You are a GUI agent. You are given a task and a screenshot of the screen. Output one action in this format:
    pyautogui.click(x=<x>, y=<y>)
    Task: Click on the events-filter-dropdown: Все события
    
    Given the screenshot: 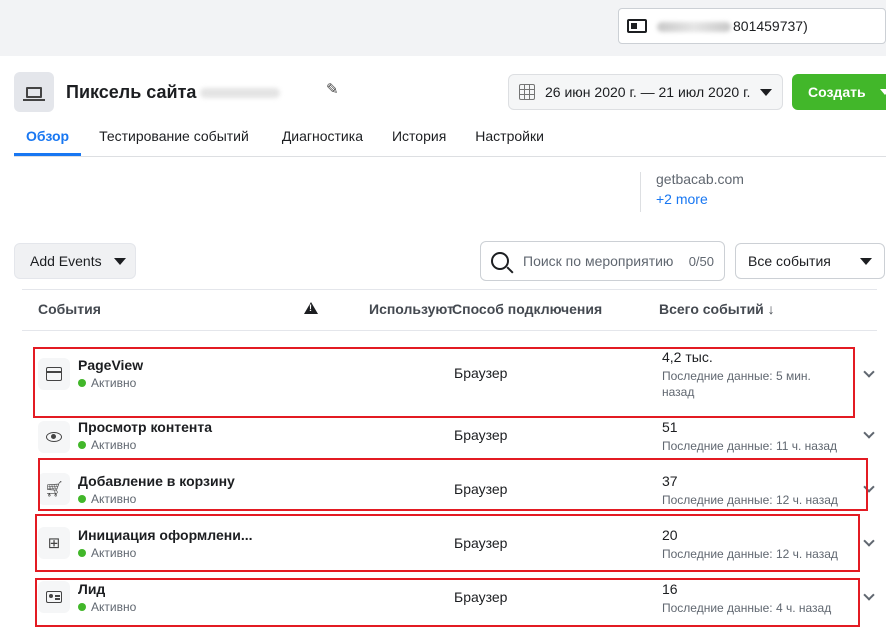 What is the action you would take?
    pyautogui.click(x=810, y=261)
    